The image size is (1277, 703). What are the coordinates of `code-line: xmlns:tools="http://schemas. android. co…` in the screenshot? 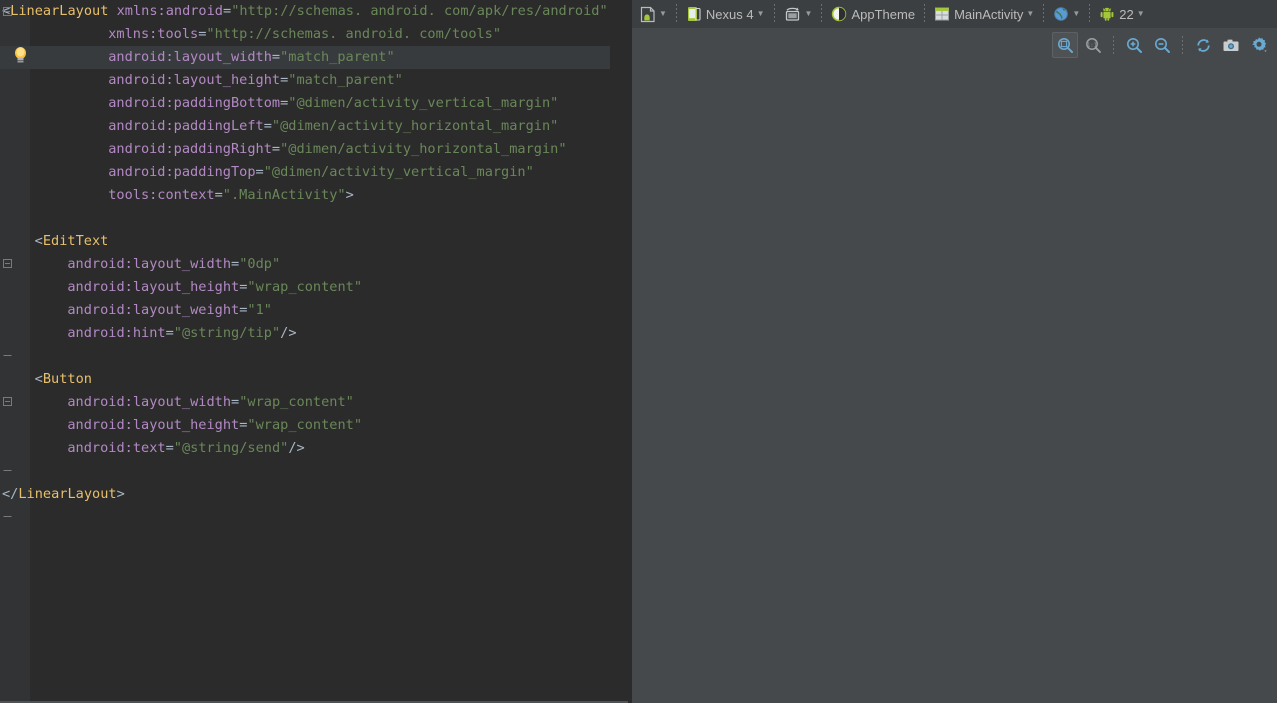 It's located at (305, 34).